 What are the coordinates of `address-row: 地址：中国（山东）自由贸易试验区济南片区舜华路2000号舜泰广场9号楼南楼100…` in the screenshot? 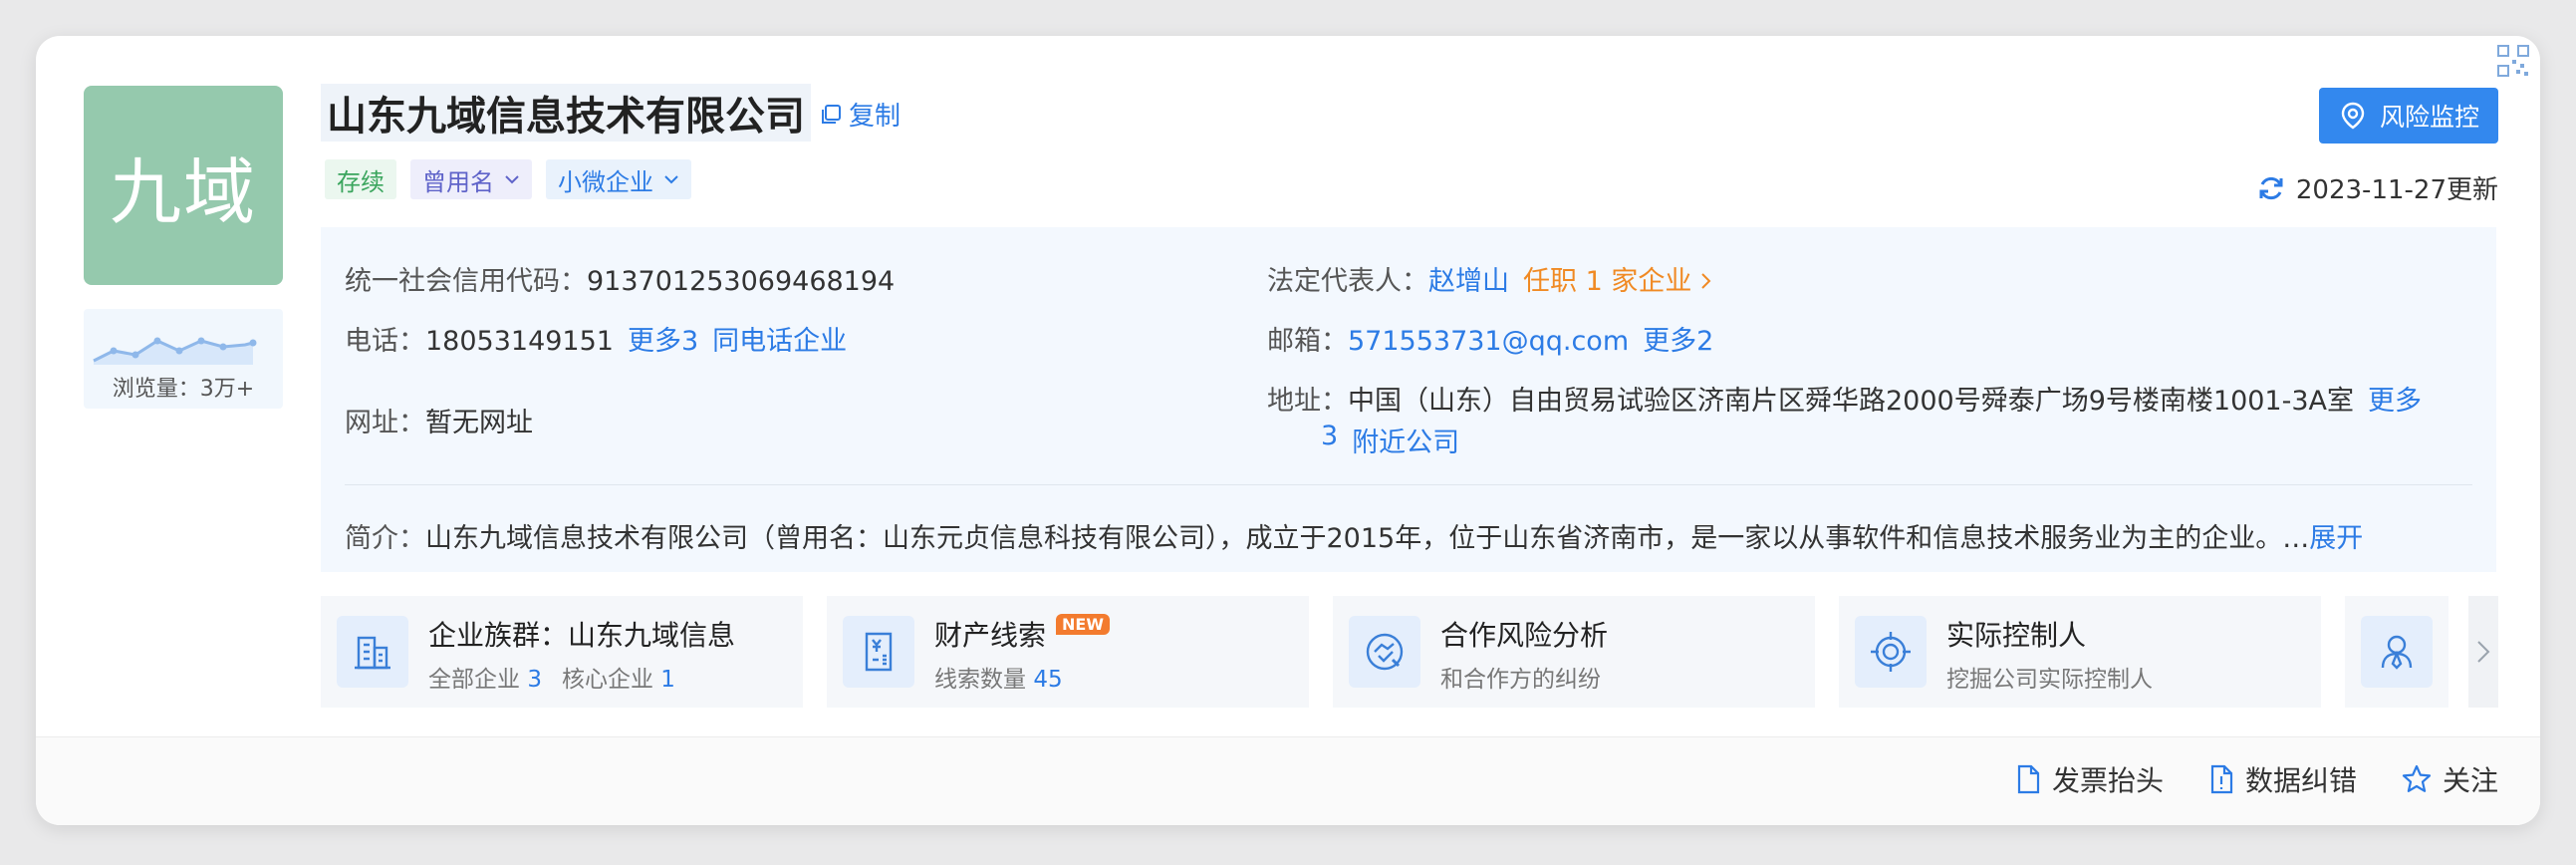 It's located at (1844, 398).